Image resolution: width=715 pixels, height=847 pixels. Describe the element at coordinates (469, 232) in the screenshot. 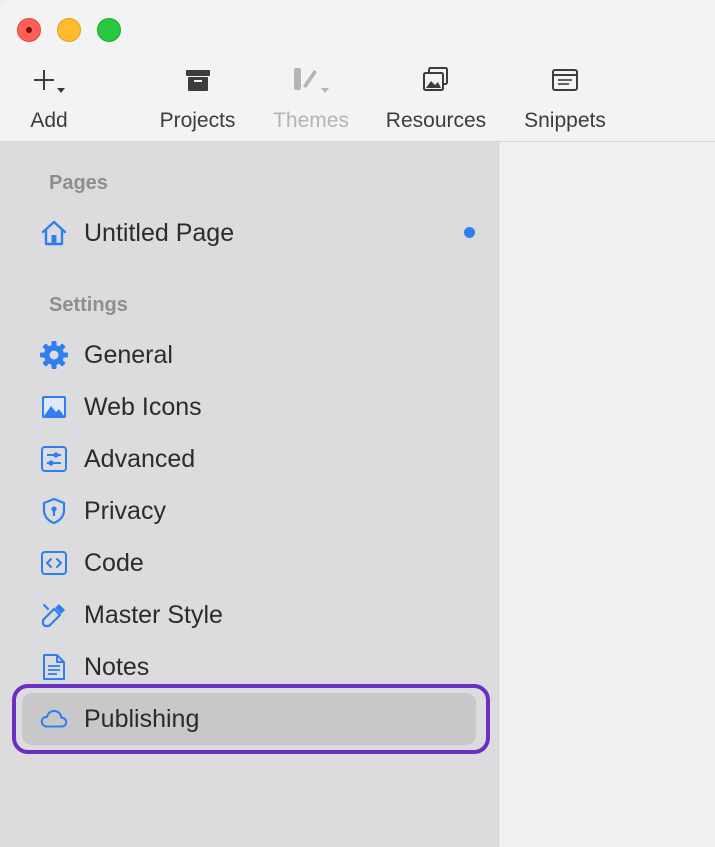

I see `unsaved-indicator` at that location.